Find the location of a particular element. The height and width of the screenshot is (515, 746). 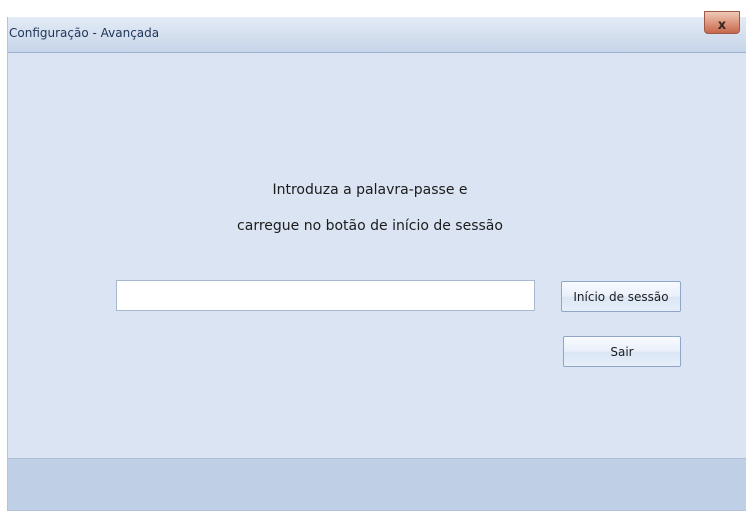

instruction-line-1: Introduza a palavra-passe e is located at coordinates (370, 190).